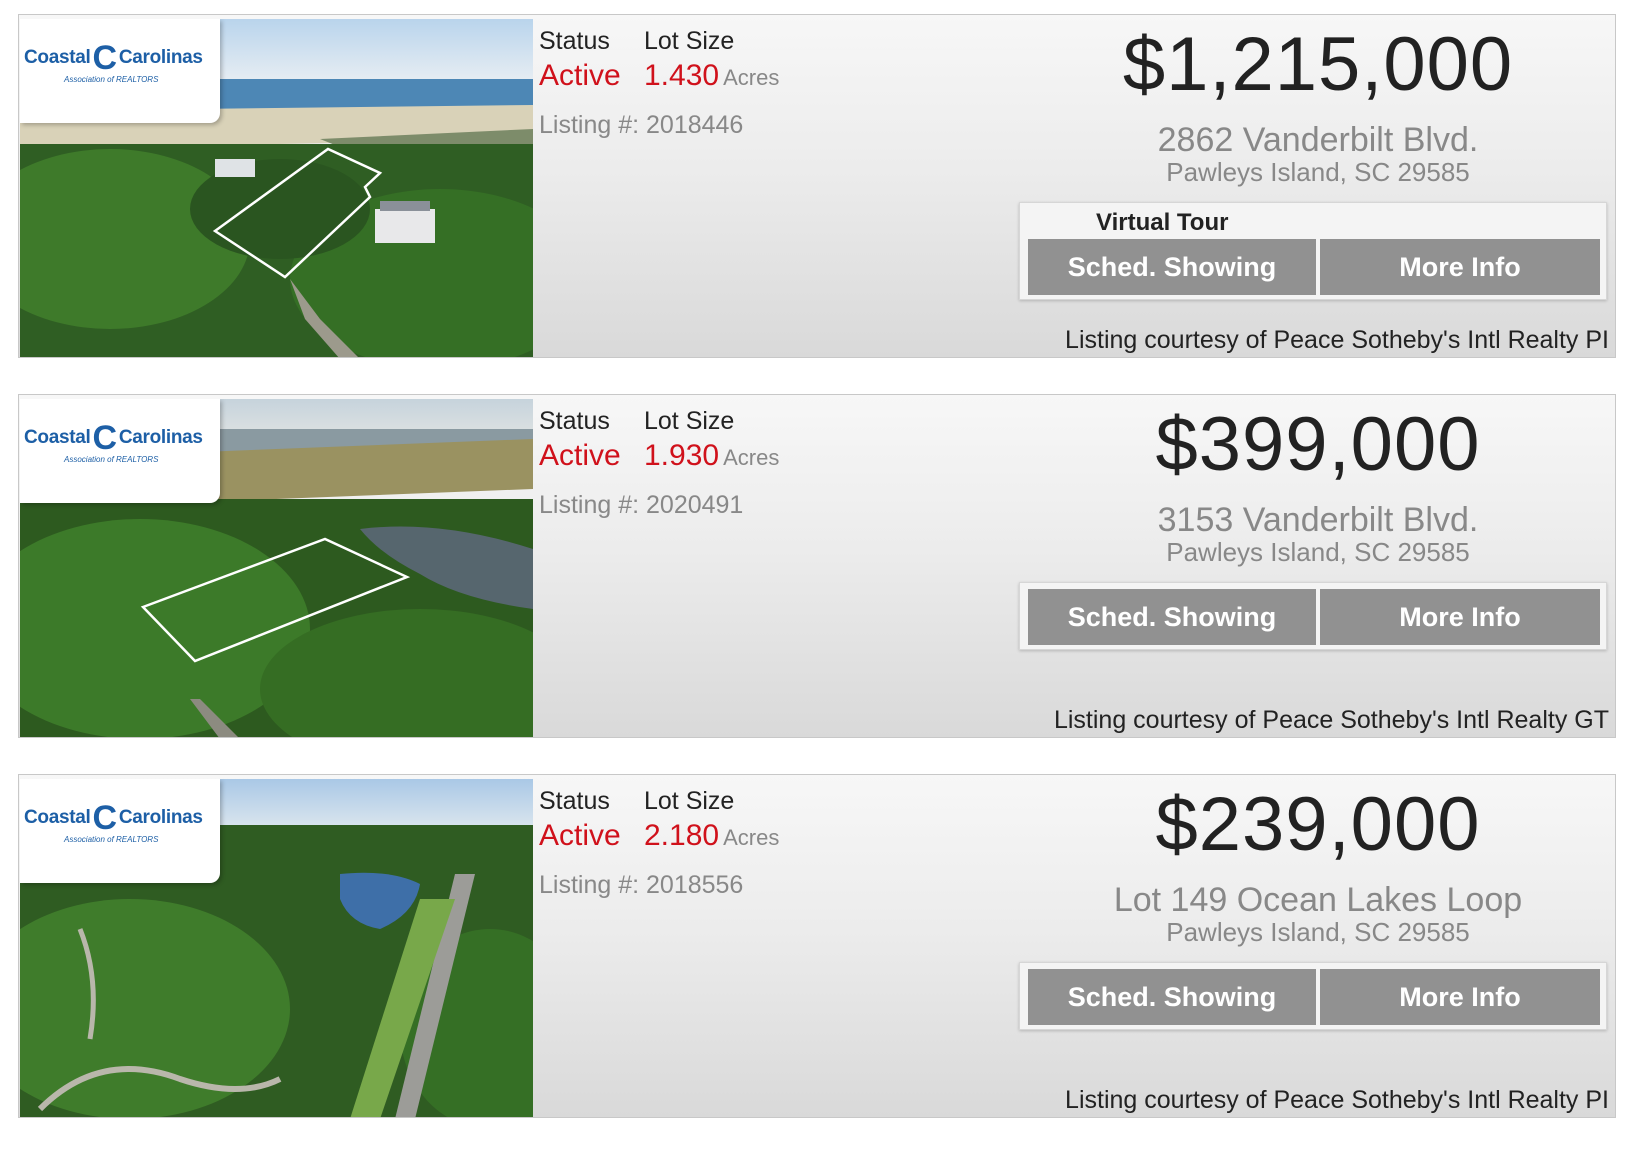 This screenshot has width=1630, height=1154. I want to click on virtual-tour-link: Virtual Tour, so click(1162, 223).